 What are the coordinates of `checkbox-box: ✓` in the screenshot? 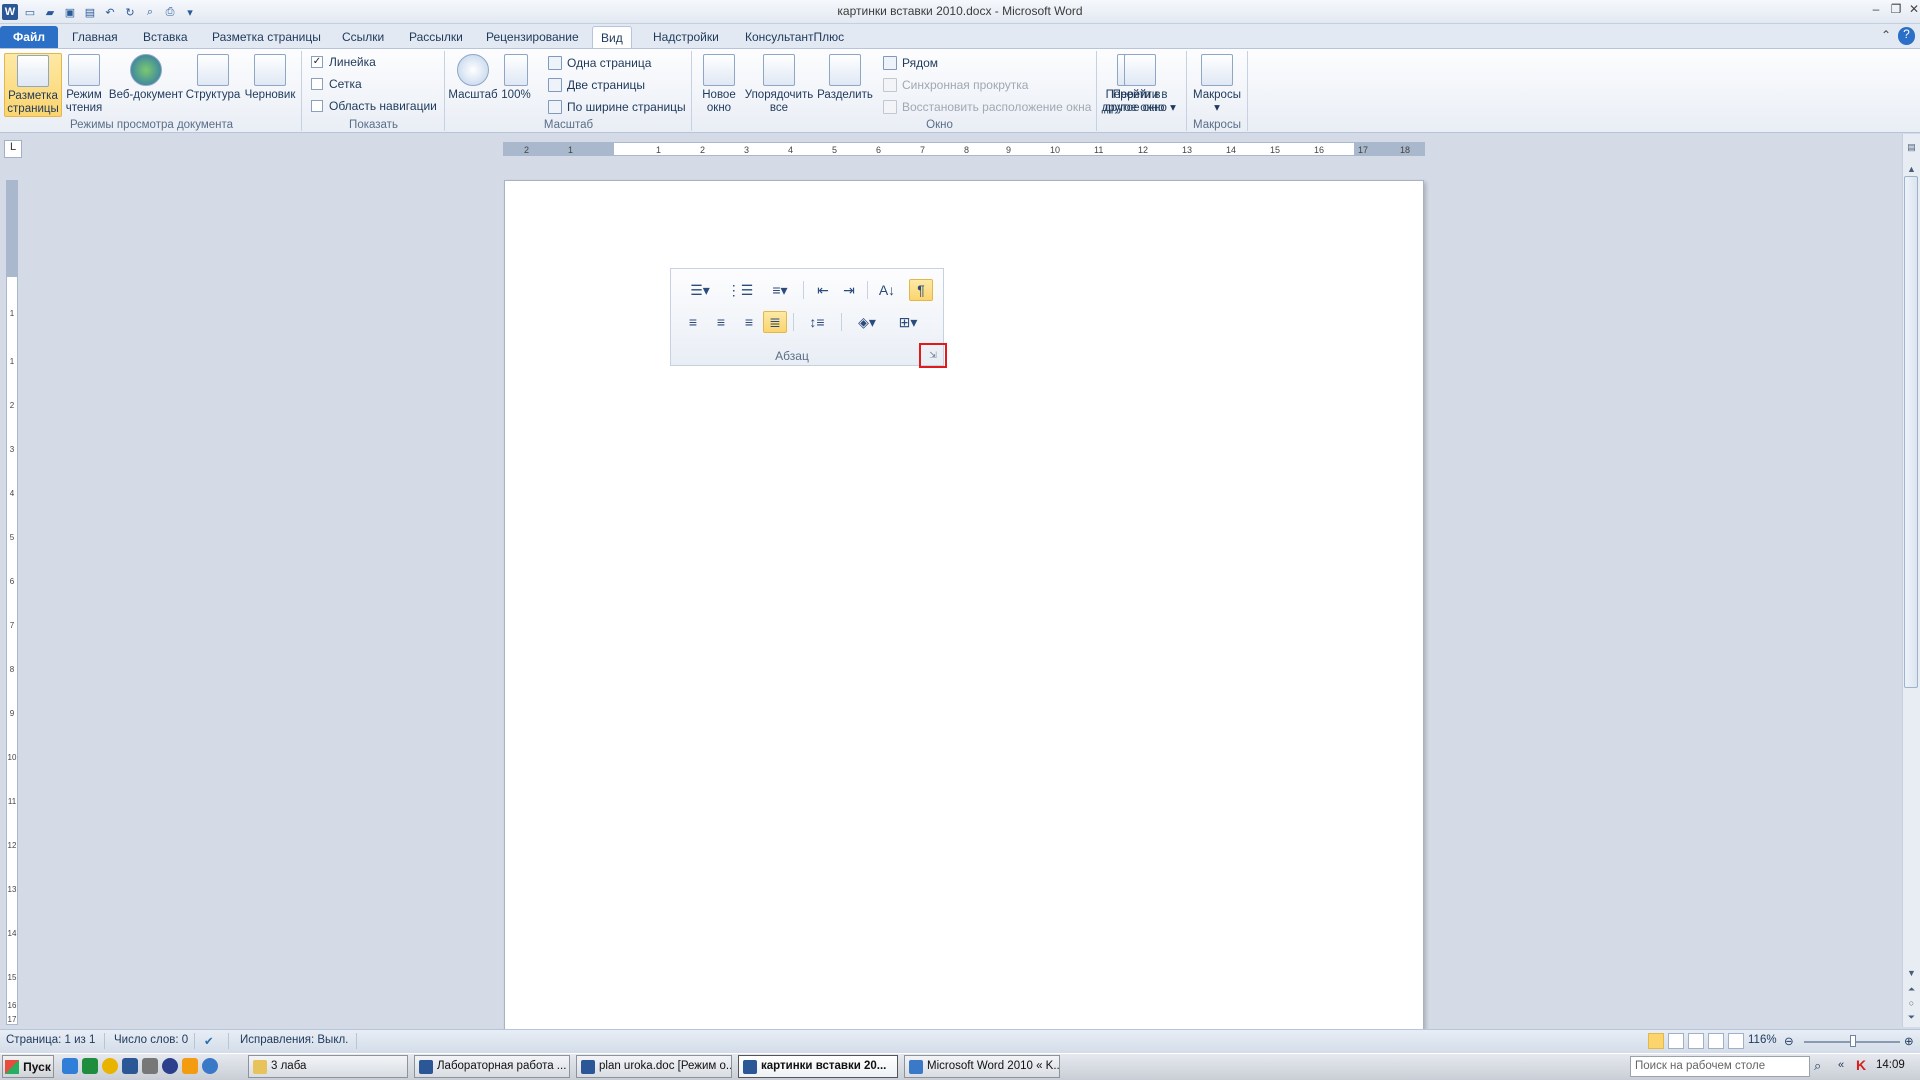 It's located at (317, 62).